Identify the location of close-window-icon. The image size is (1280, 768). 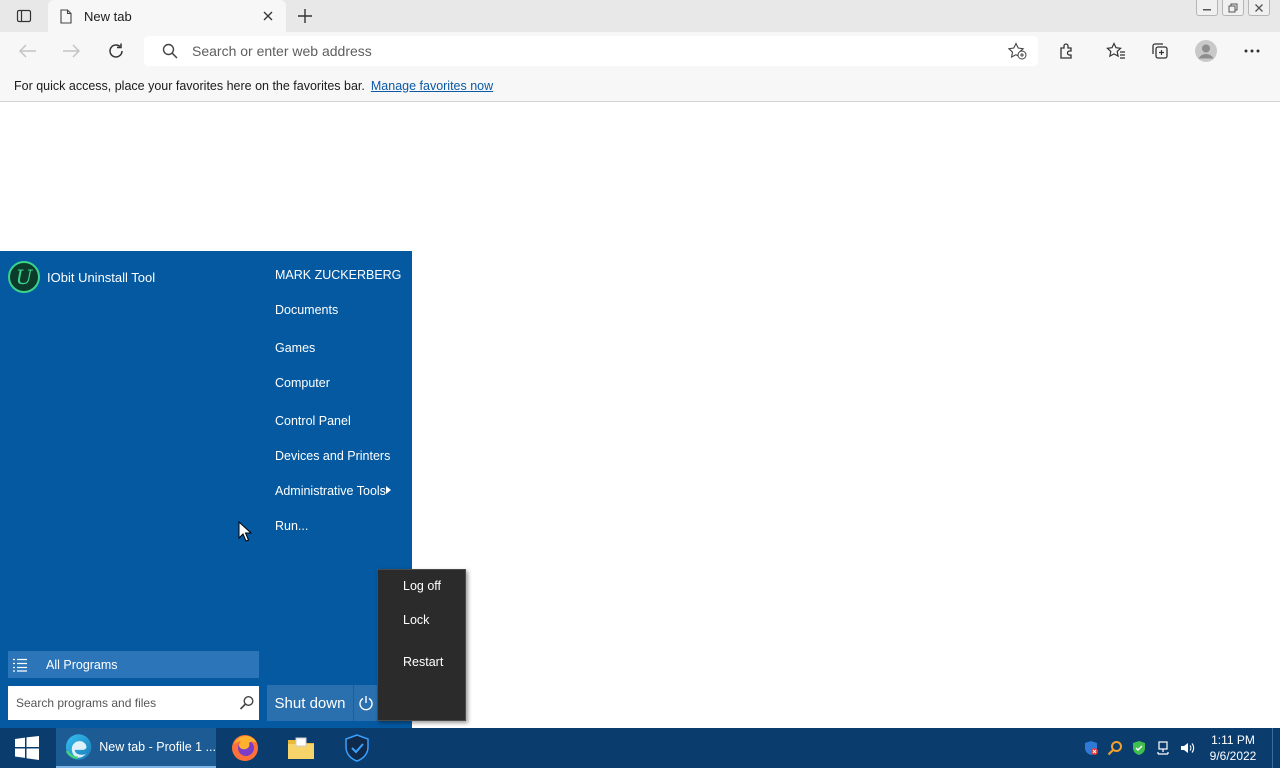
(1259, 7).